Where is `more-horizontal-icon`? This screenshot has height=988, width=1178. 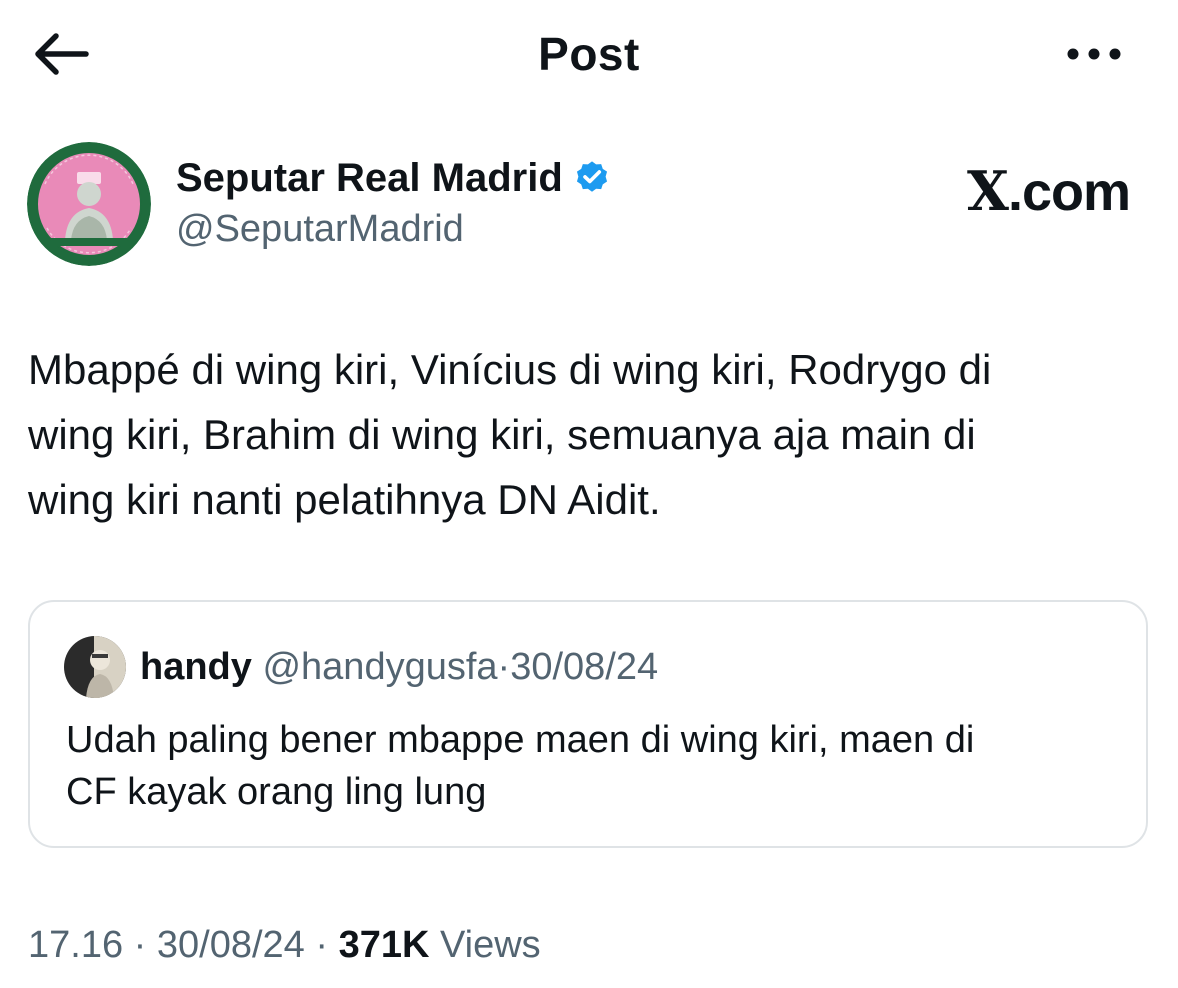
more-horizontal-icon is located at coordinates (1094, 54).